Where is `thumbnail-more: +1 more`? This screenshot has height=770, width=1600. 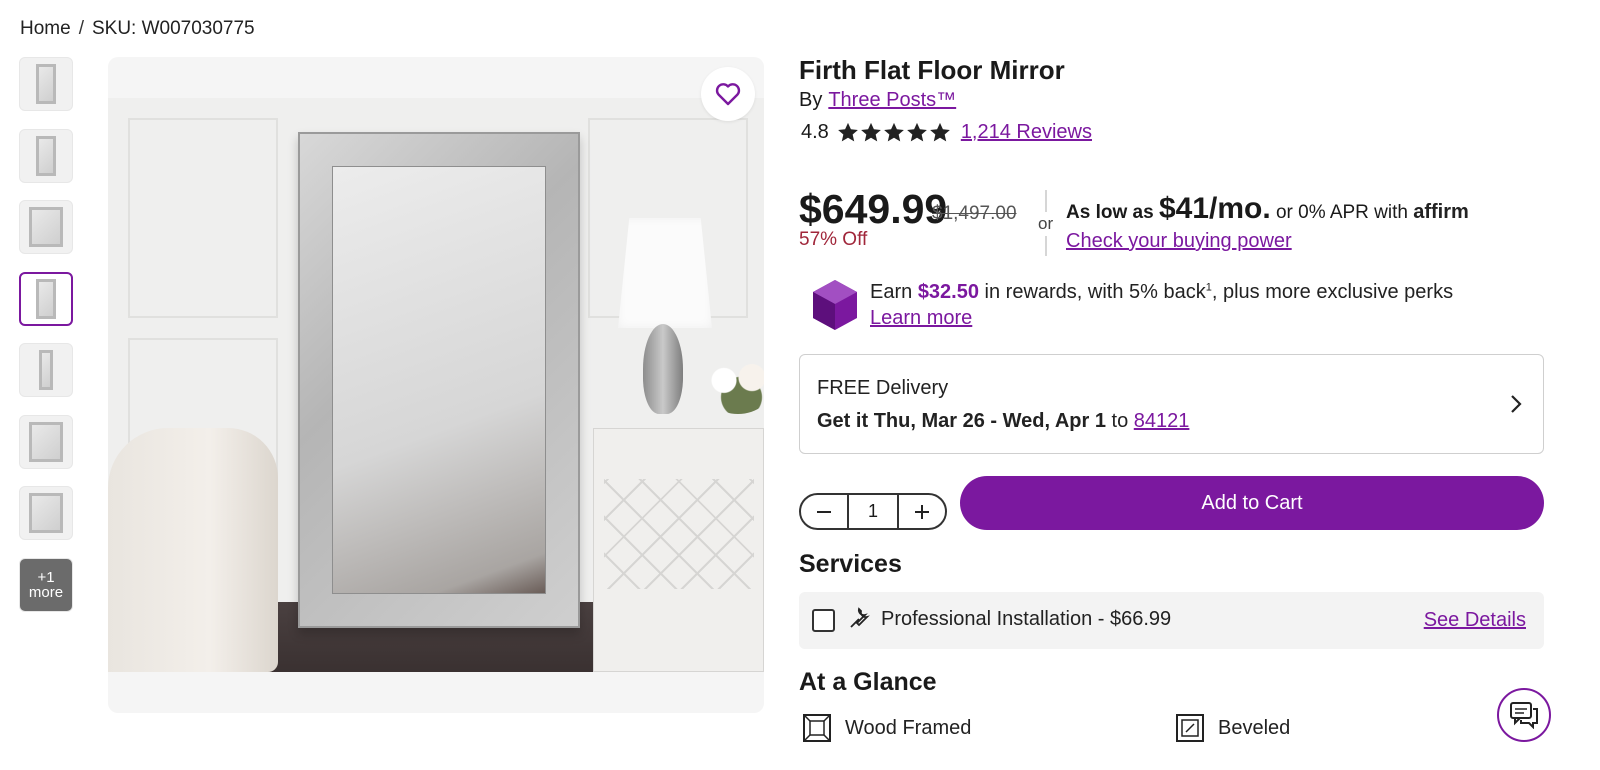 thumbnail-more: +1 more is located at coordinates (46, 584).